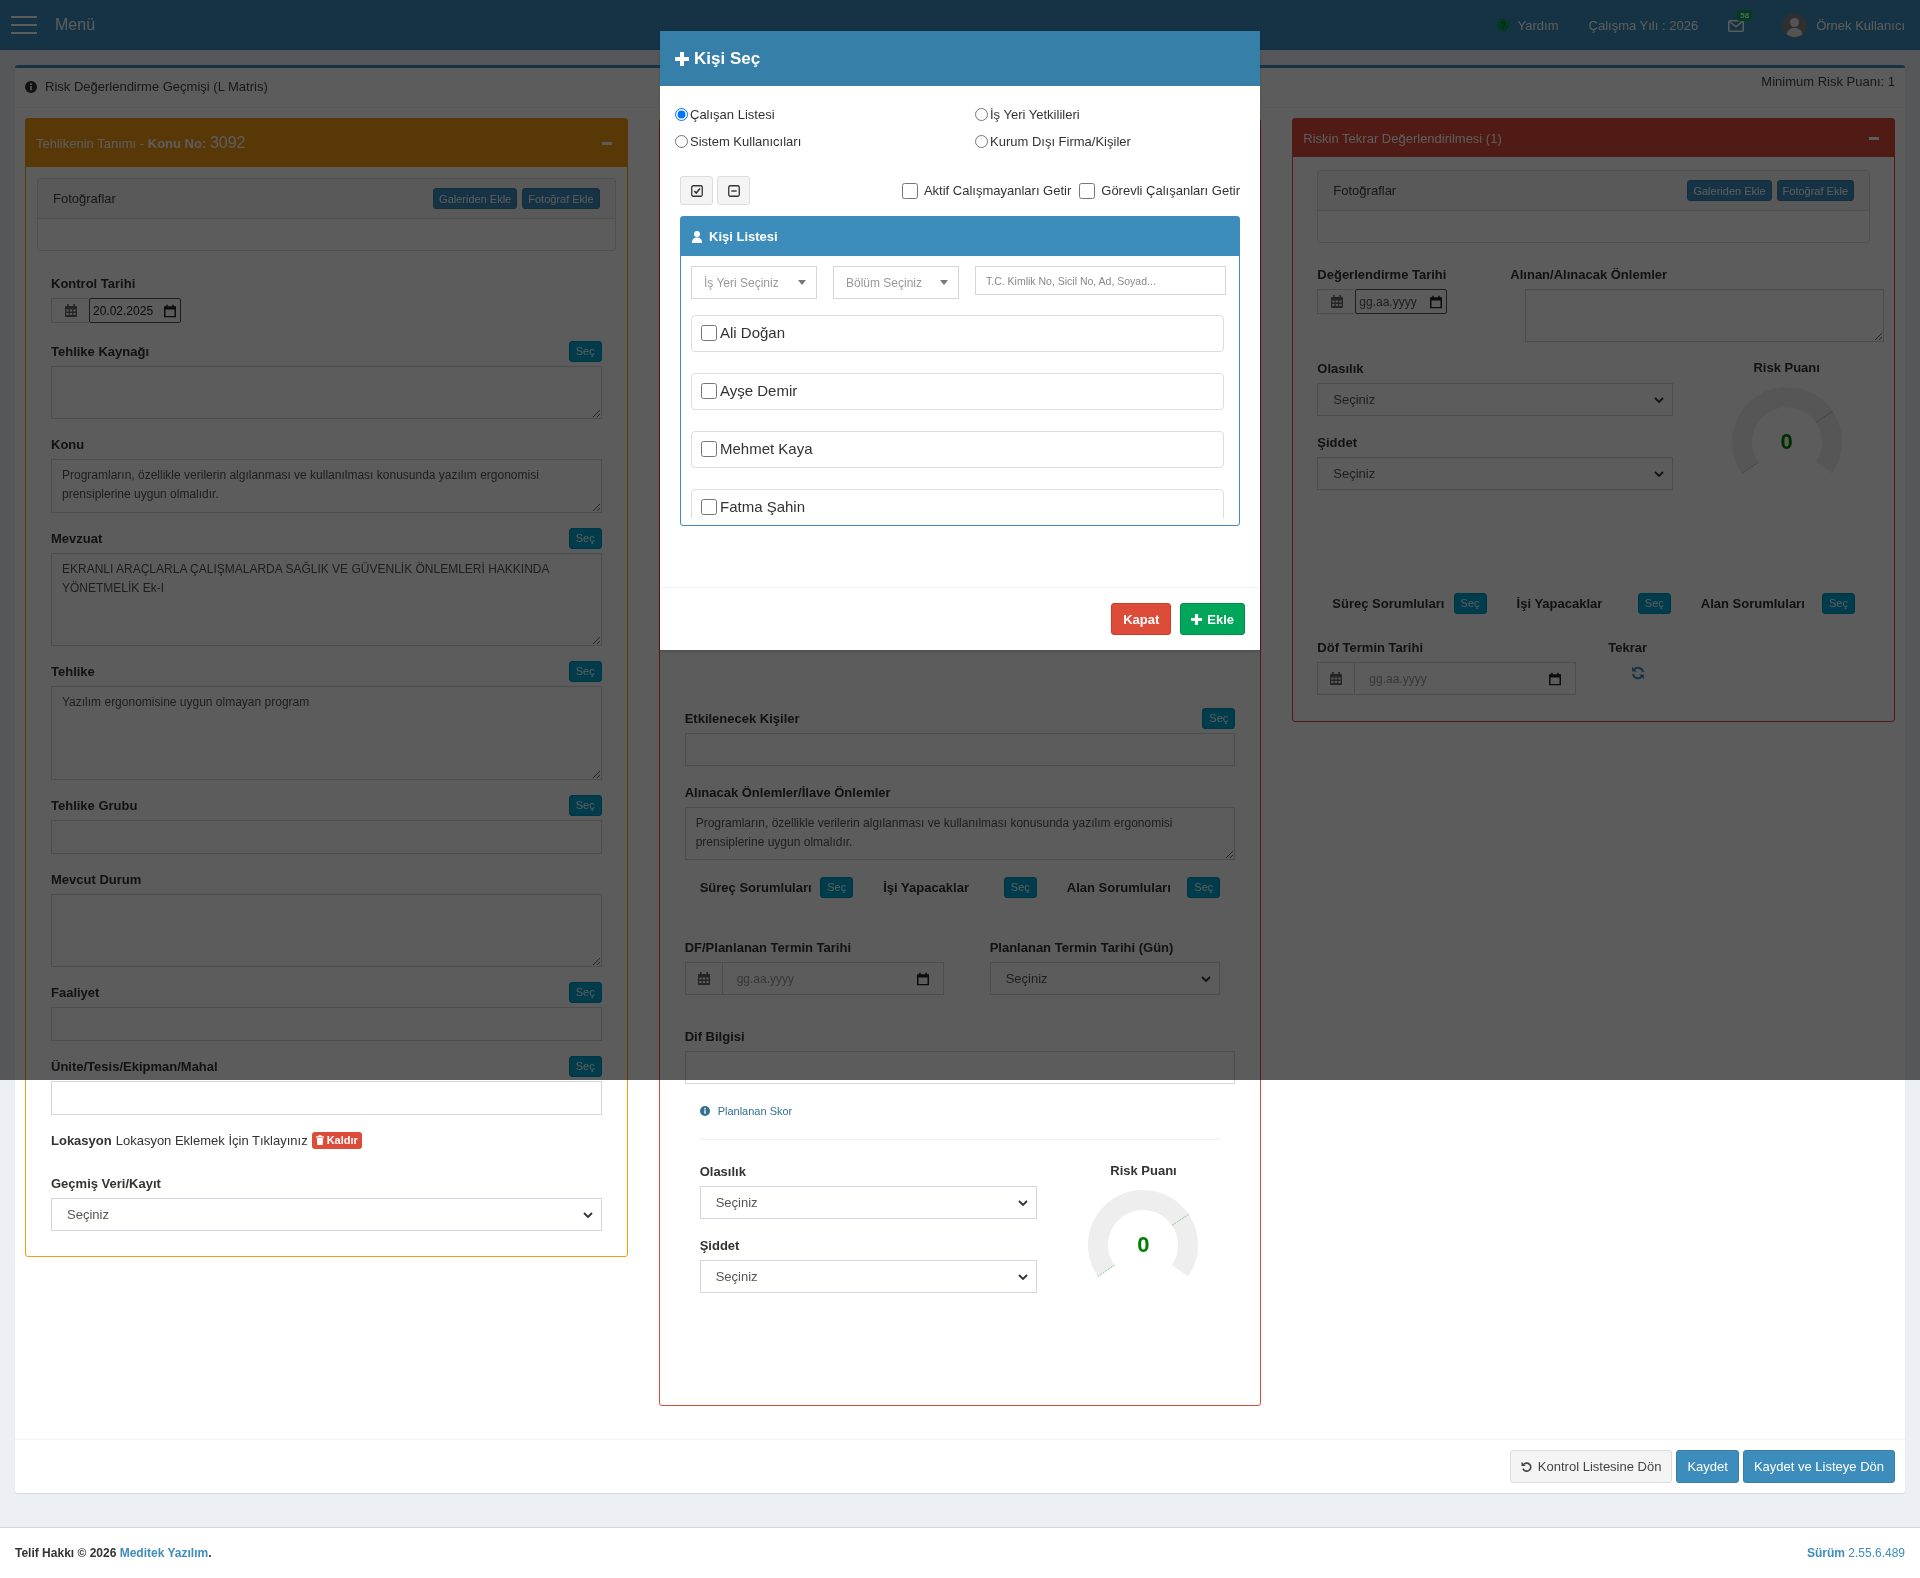 This screenshot has height=1578, width=1920. I want to click on list-item: Ali Doğan, so click(957, 333).